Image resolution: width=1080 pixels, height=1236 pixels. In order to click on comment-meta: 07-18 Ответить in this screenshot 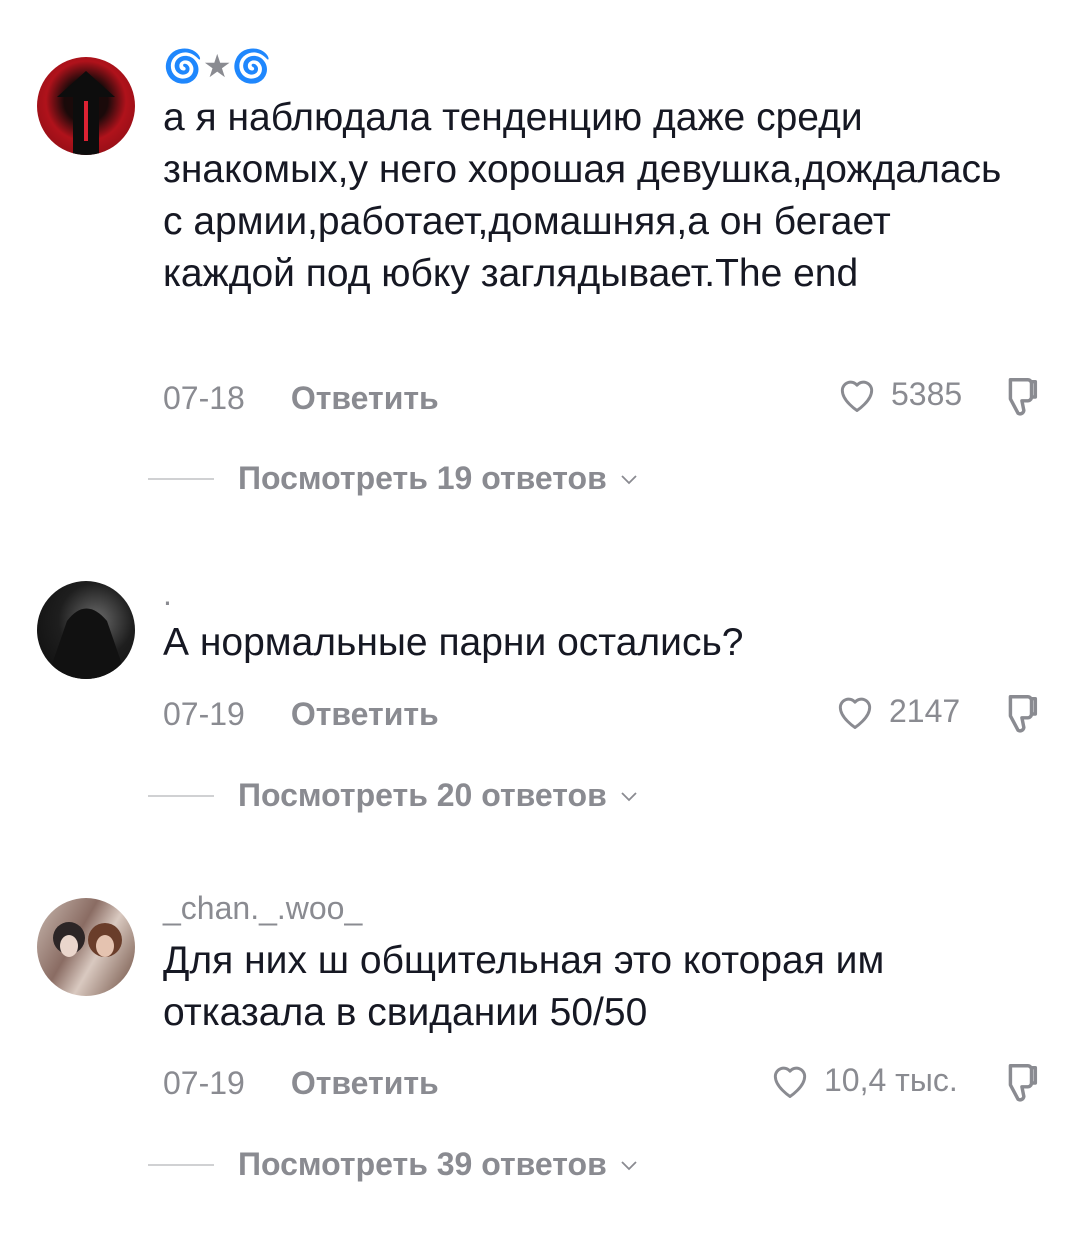, I will do `click(301, 398)`.